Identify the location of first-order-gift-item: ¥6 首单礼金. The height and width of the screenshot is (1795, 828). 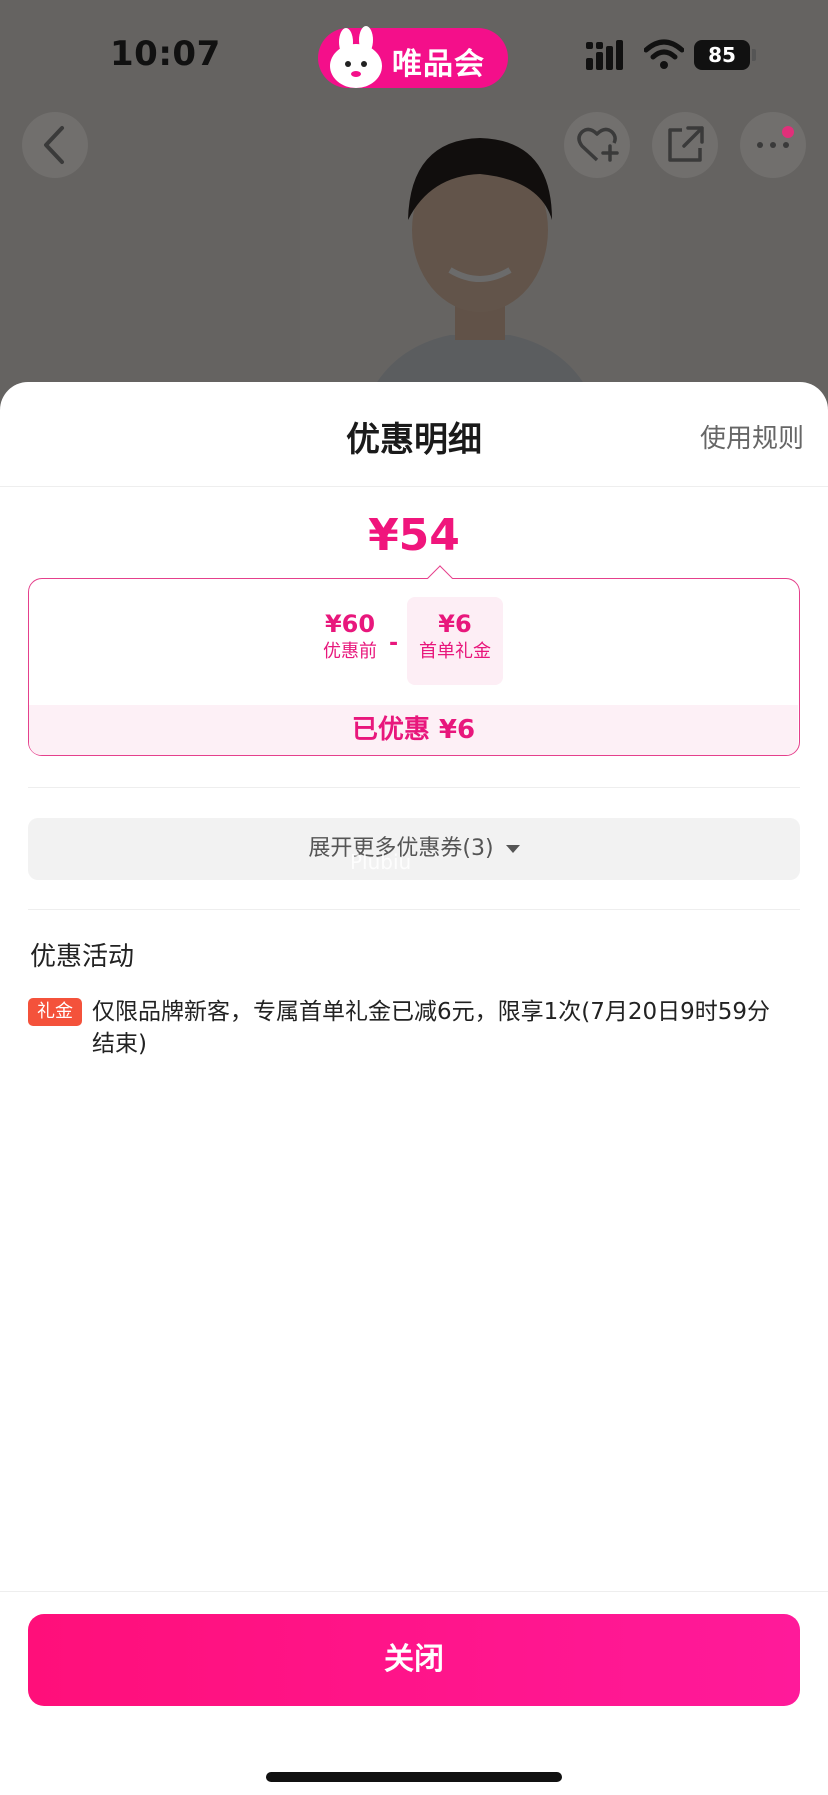
(455, 637).